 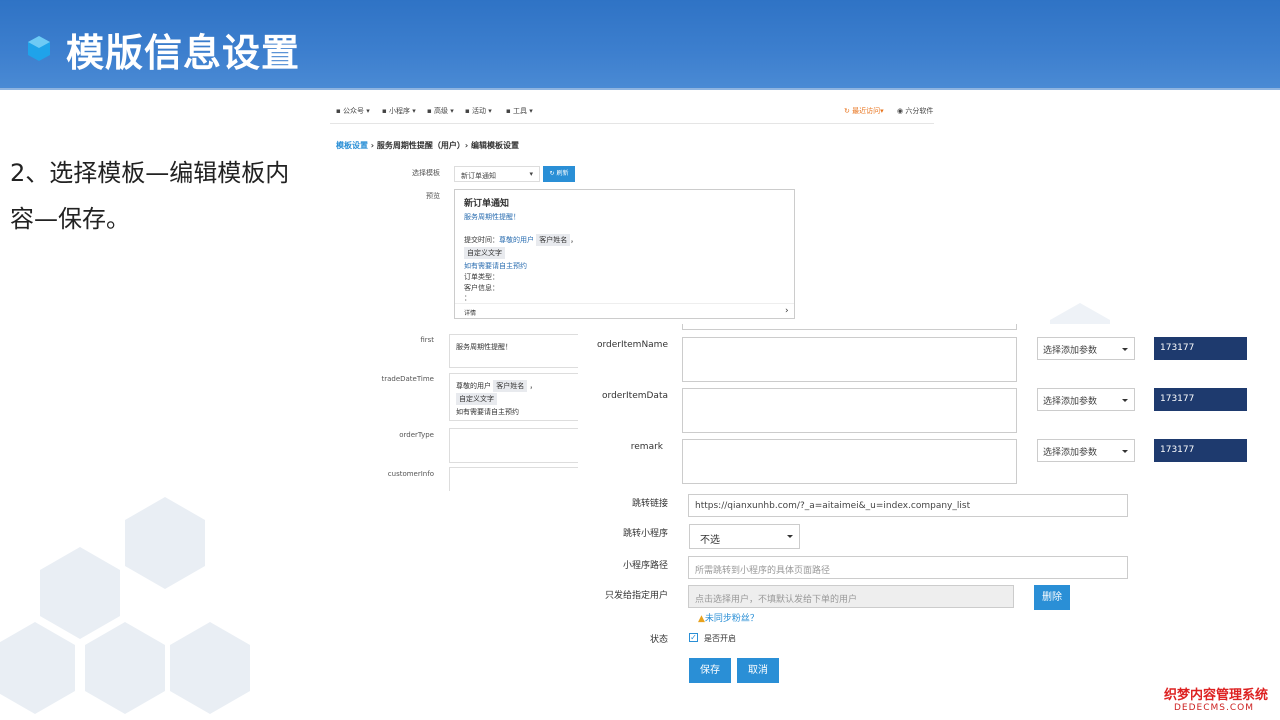 I want to click on preview-line: 客户信息：, so click(x=481, y=288).